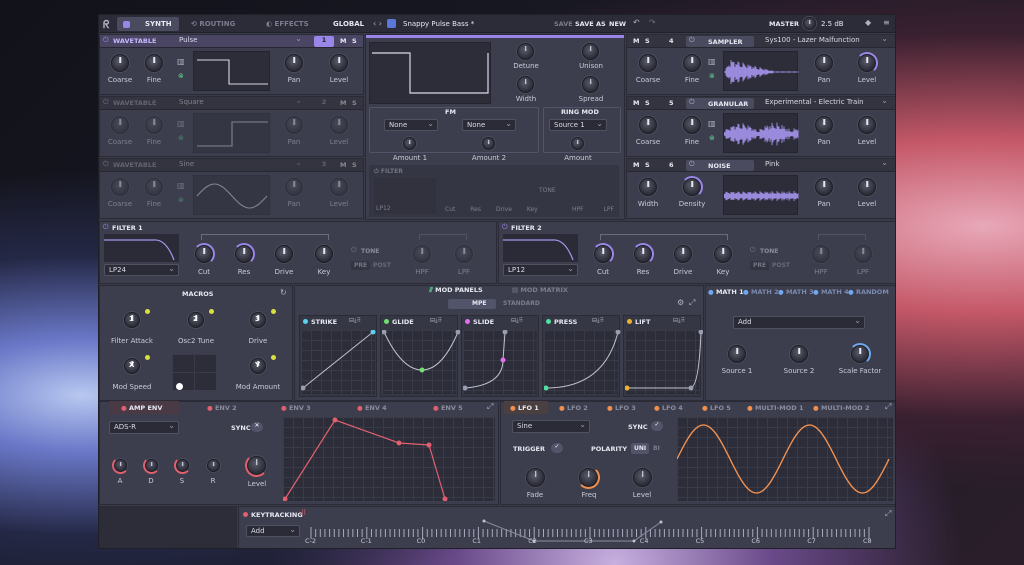 The height and width of the screenshot is (565, 1024). What do you see at coordinates (868, 292) in the screenshot?
I see `tab-random: ● RANDOM` at bounding box center [868, 292].